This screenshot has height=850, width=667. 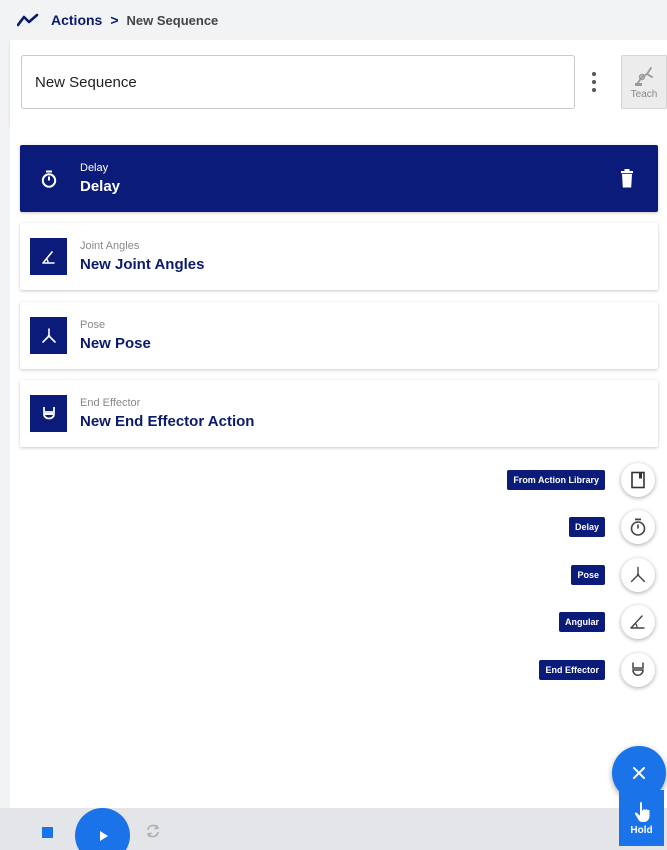 What do you see at coordinates (641, 811) in the screenshot?
I see `hand-pointer-icon` at bounding box center [641, 811].